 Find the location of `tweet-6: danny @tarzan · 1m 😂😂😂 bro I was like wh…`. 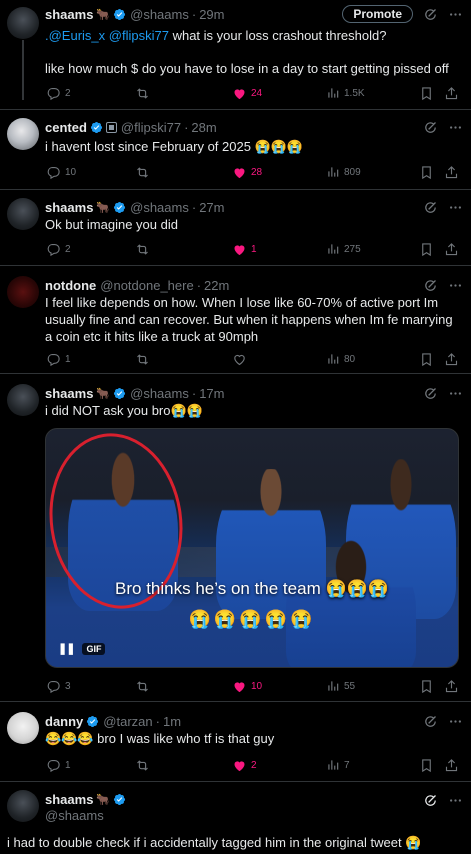

tweet-6: danny @tarzan · 1m 😂😂😂 bro I was like wh… is located at coordinates (235, 742).